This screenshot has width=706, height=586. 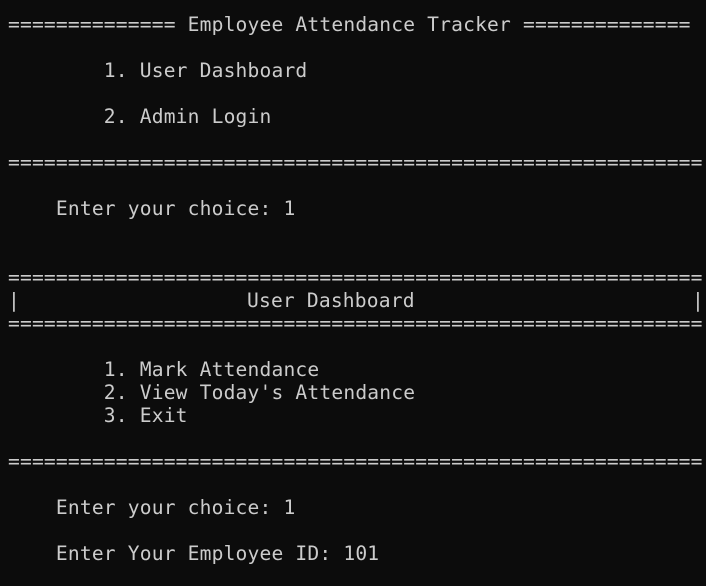 I want to click on menu-item-view-attendance: 2. View Today's Attendance, so click(x=212, y=392).